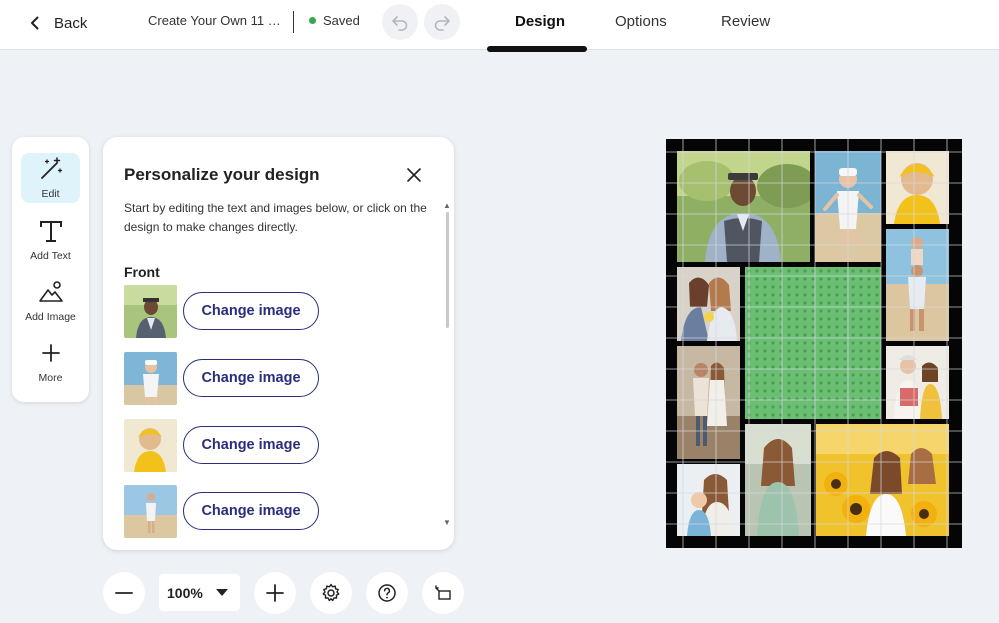 This screenshot has width=999, height=623. I want to click on saved-dot-icon, so click(312, 20).